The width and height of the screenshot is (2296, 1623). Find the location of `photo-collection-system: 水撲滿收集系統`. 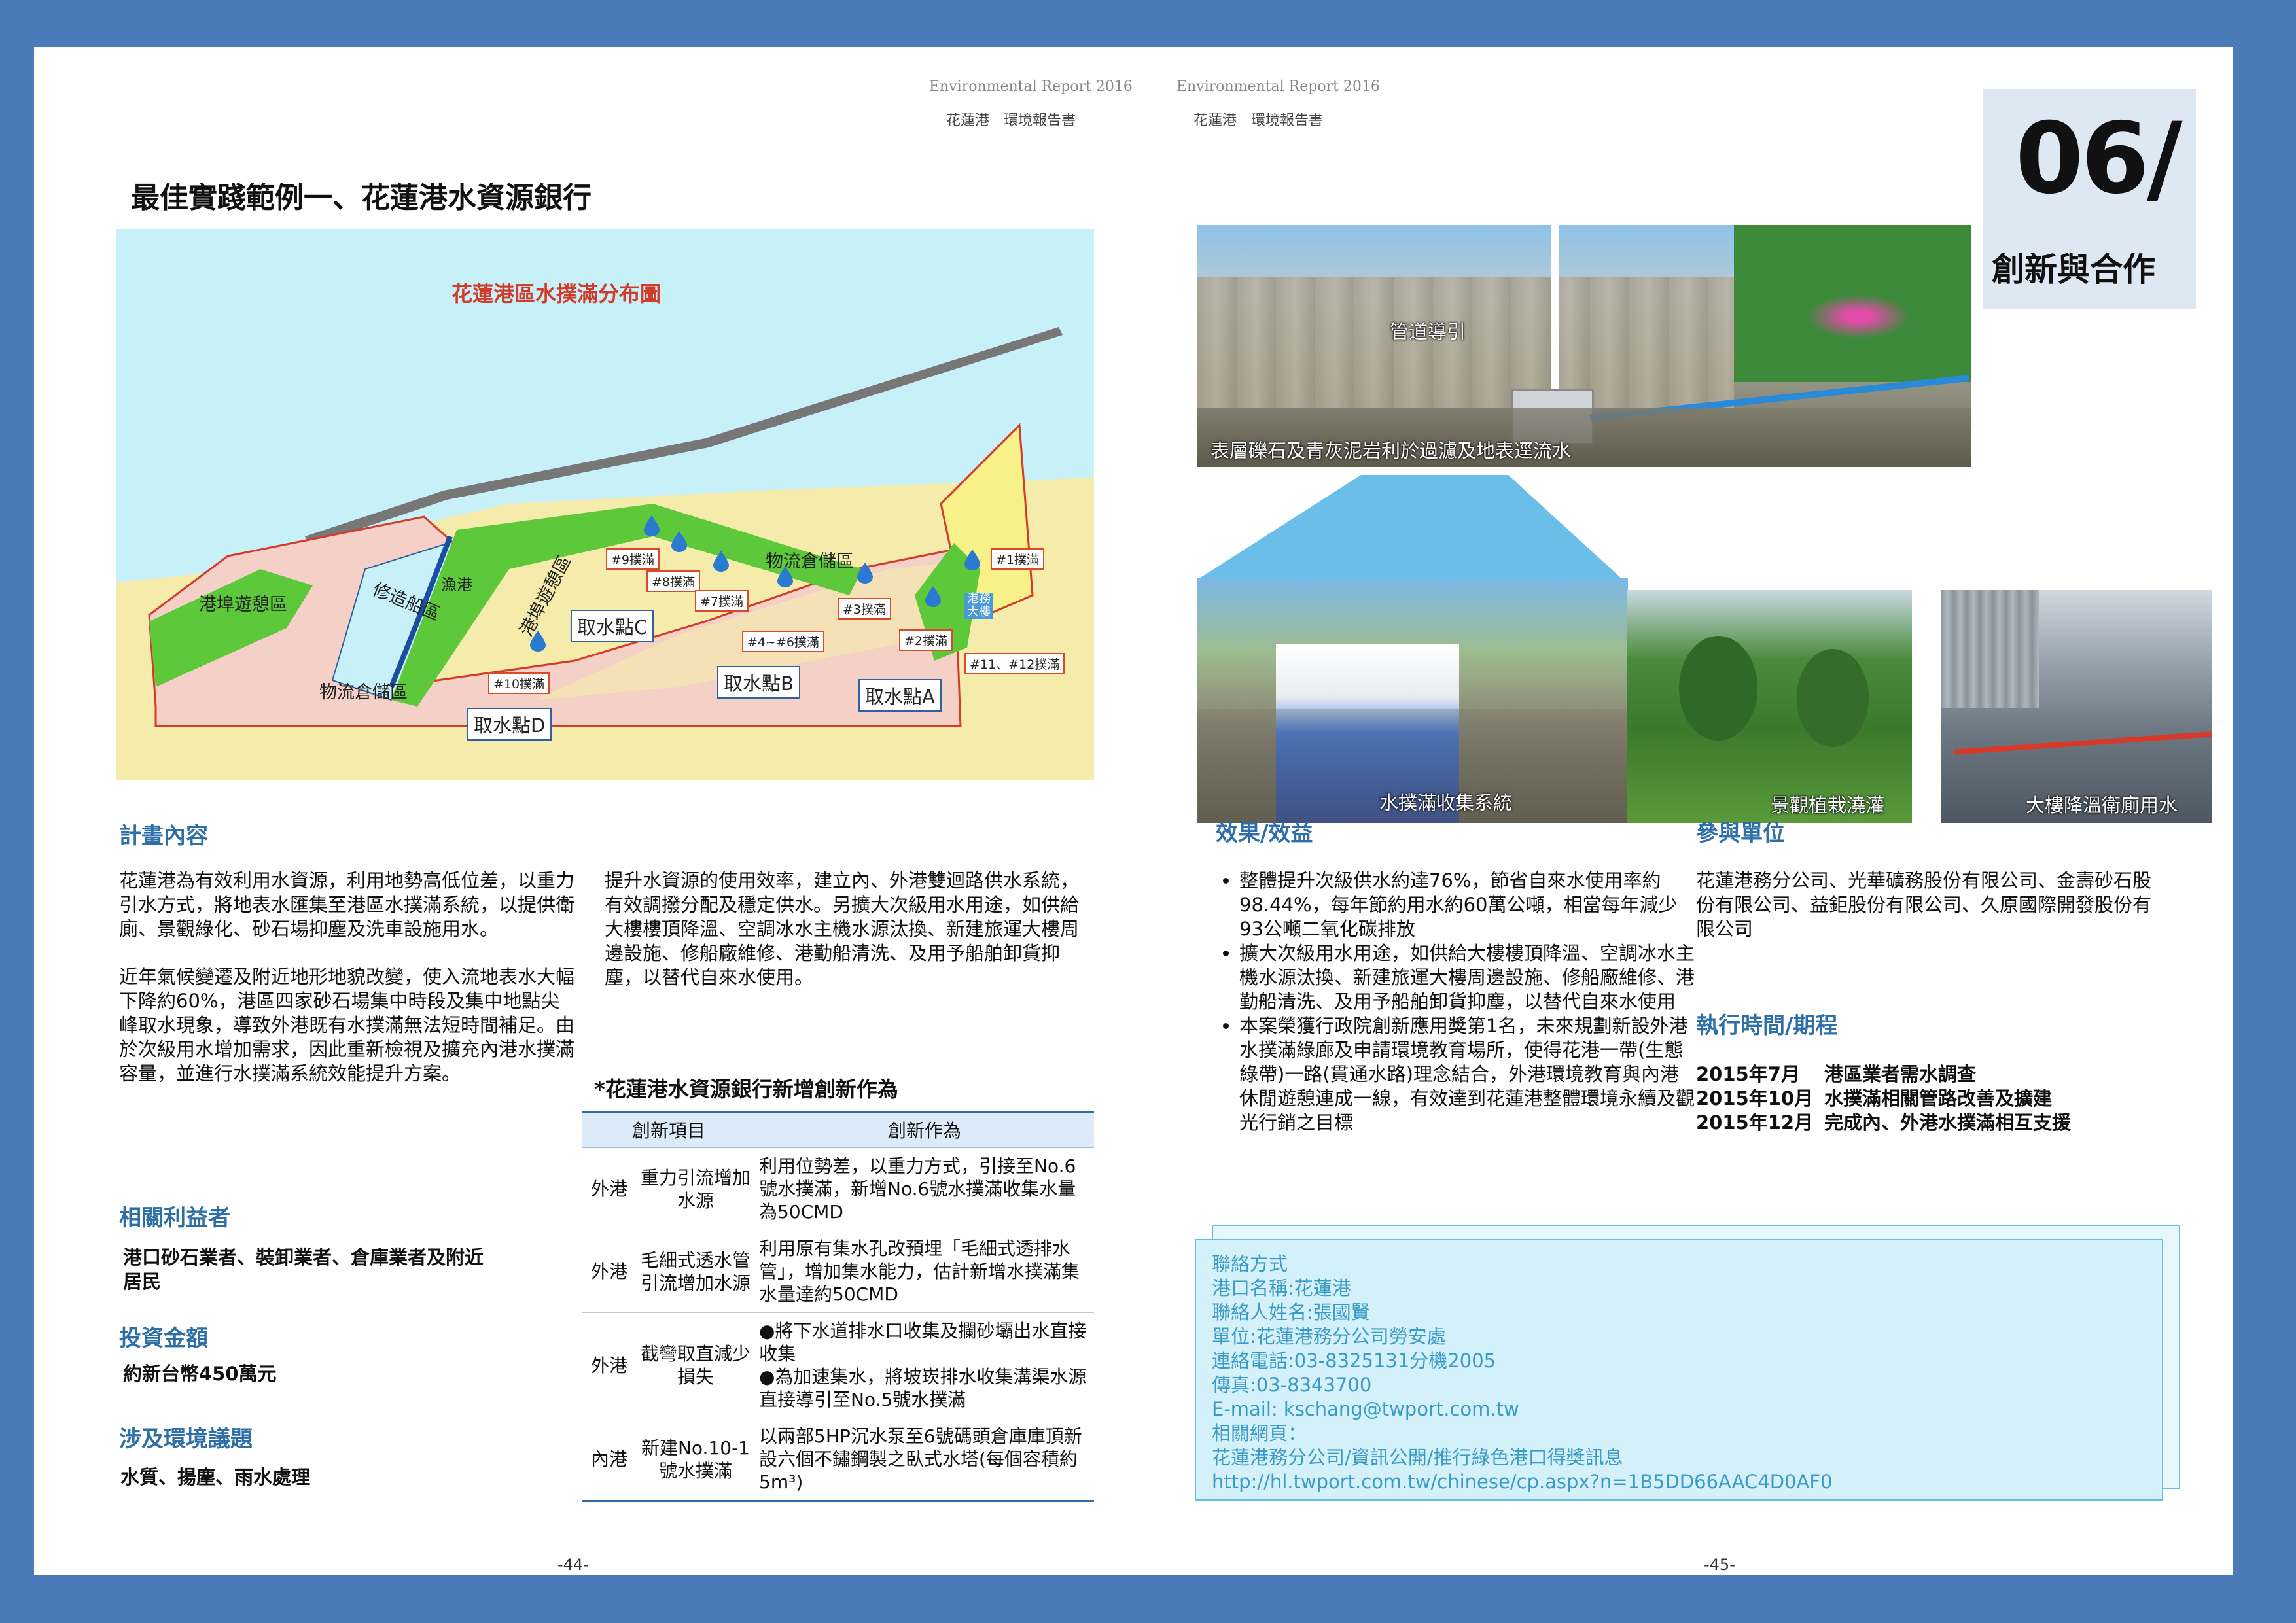

photo-collection-system: 水撲滿收集系統 is located at coordinates (1412, 700).